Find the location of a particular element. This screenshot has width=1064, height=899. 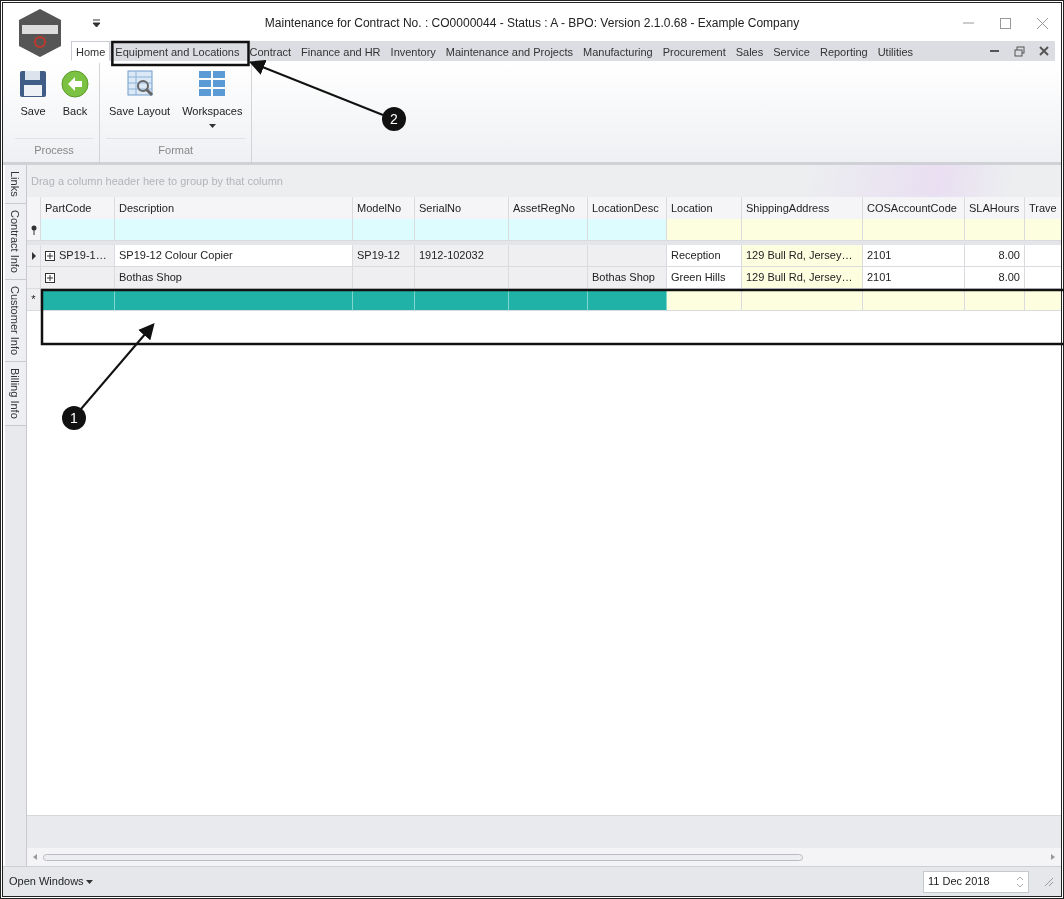

pin-icon is located at coordinates (33, 229).